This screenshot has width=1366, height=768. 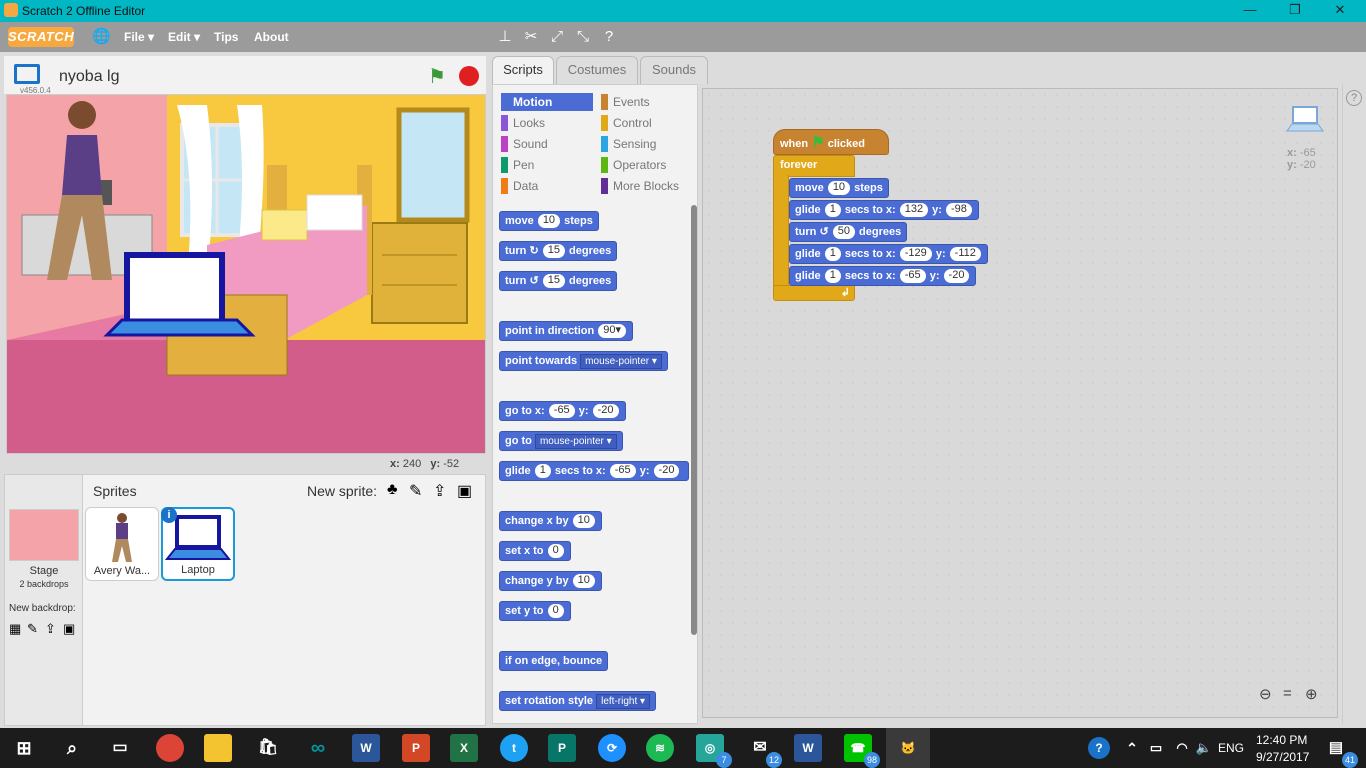 I want to click on scratch-logo: SCRATCH, so click(x=41, y=37).